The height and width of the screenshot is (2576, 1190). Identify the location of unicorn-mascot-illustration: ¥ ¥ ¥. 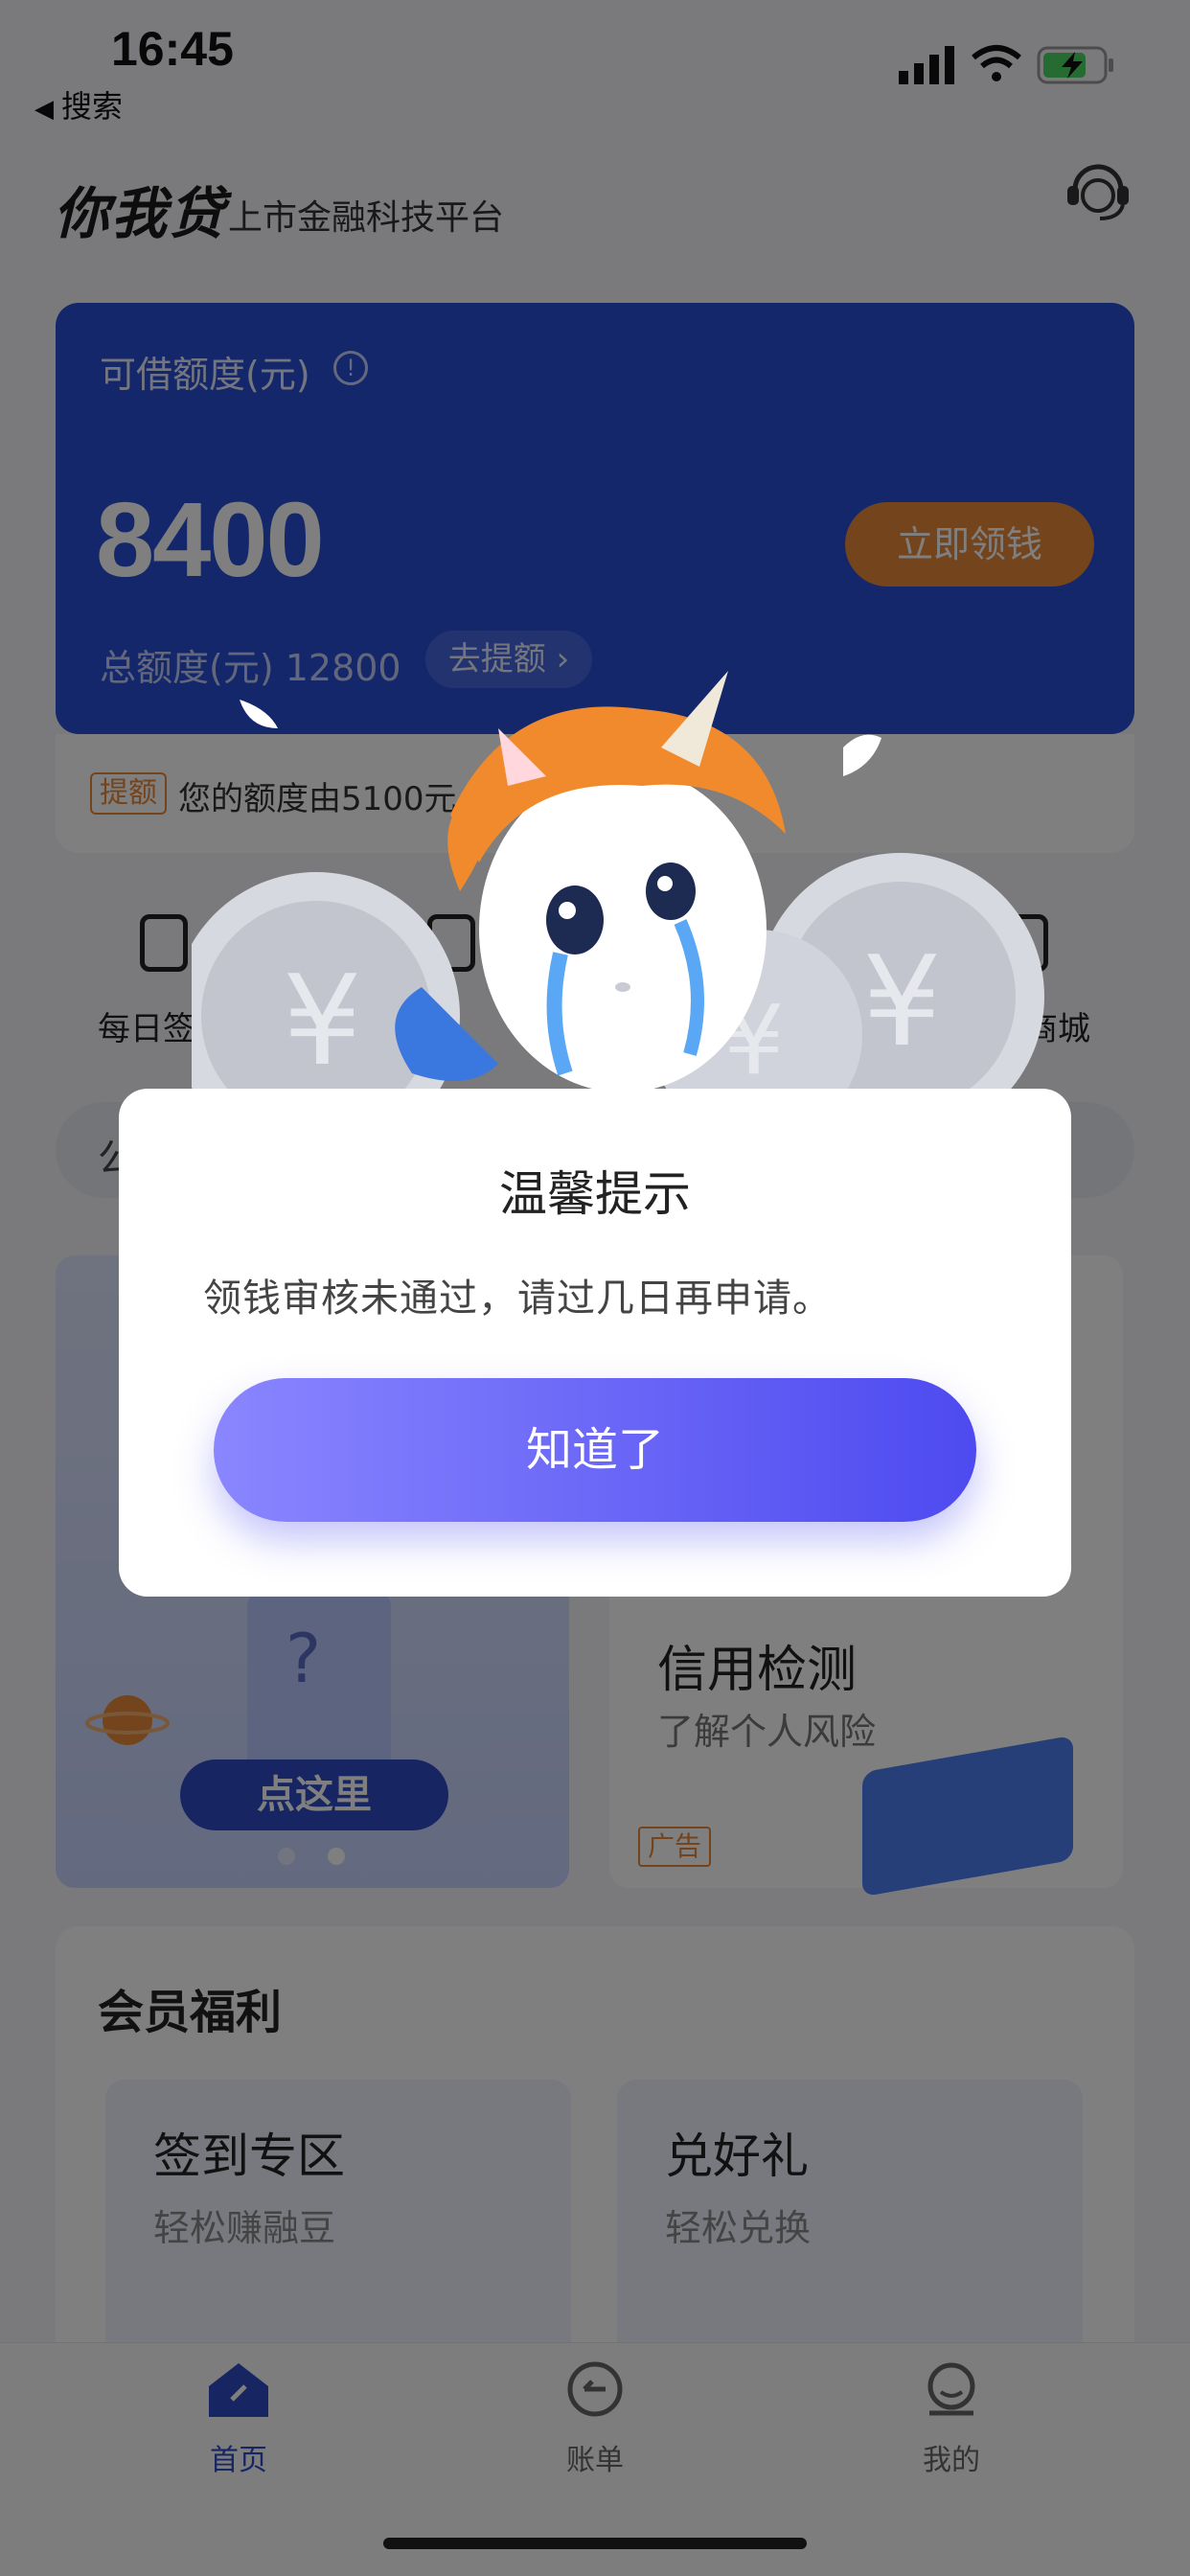
(618, 901).